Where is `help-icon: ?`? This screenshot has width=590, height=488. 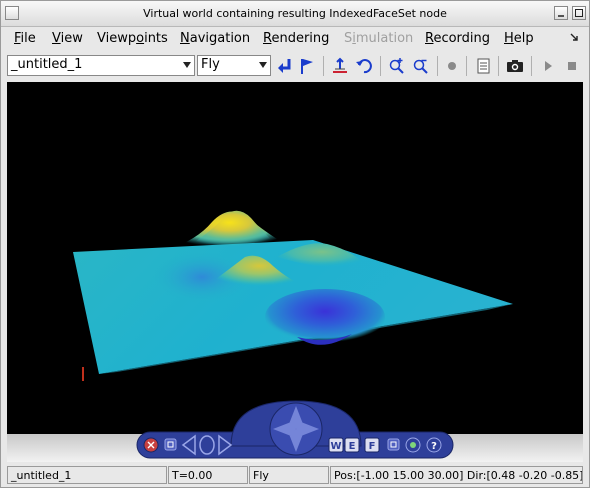 help-icon: ? is located at coordinates (434, 446).